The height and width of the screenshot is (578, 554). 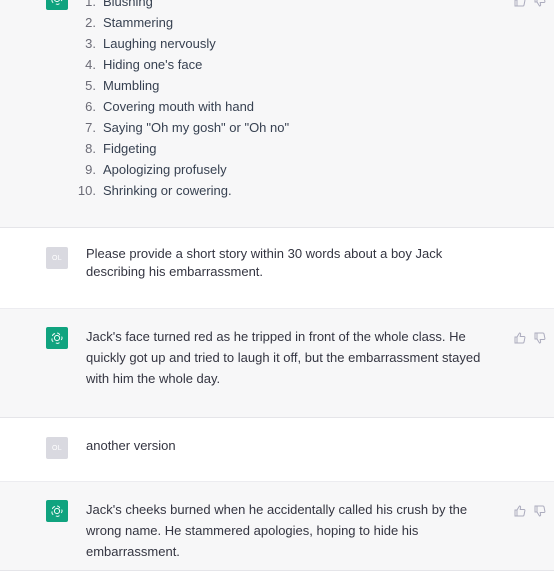 I want to click on list-item: 9. Apologizing profusely, so click(x=156, y=169).